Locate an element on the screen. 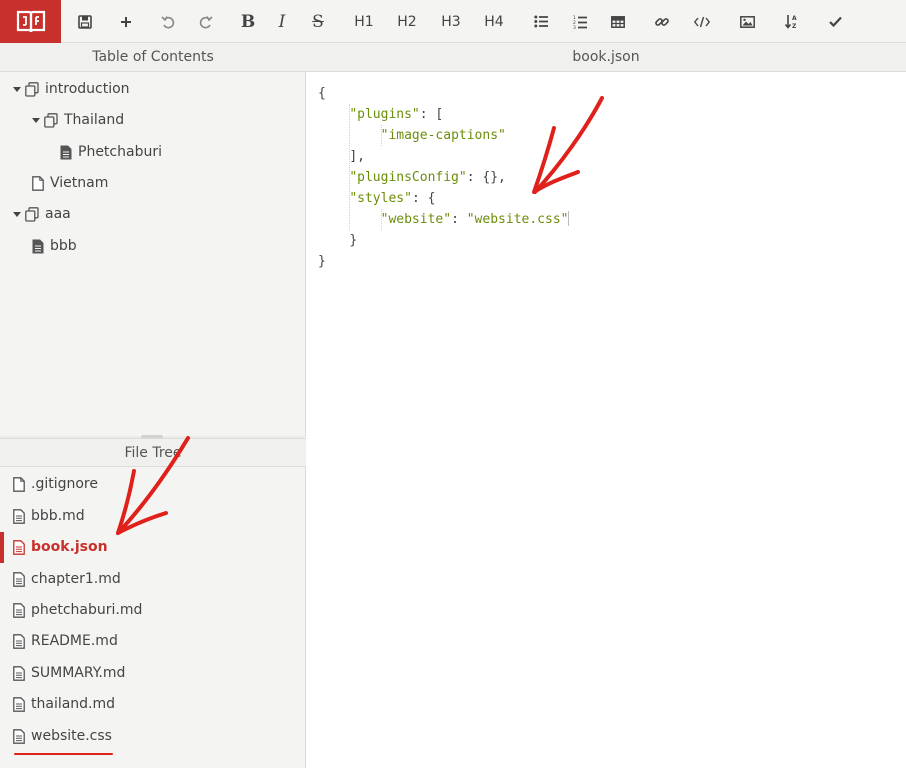 The width and height of the screenshot is (906, 768). table-button is located at coordinates (618, 21).